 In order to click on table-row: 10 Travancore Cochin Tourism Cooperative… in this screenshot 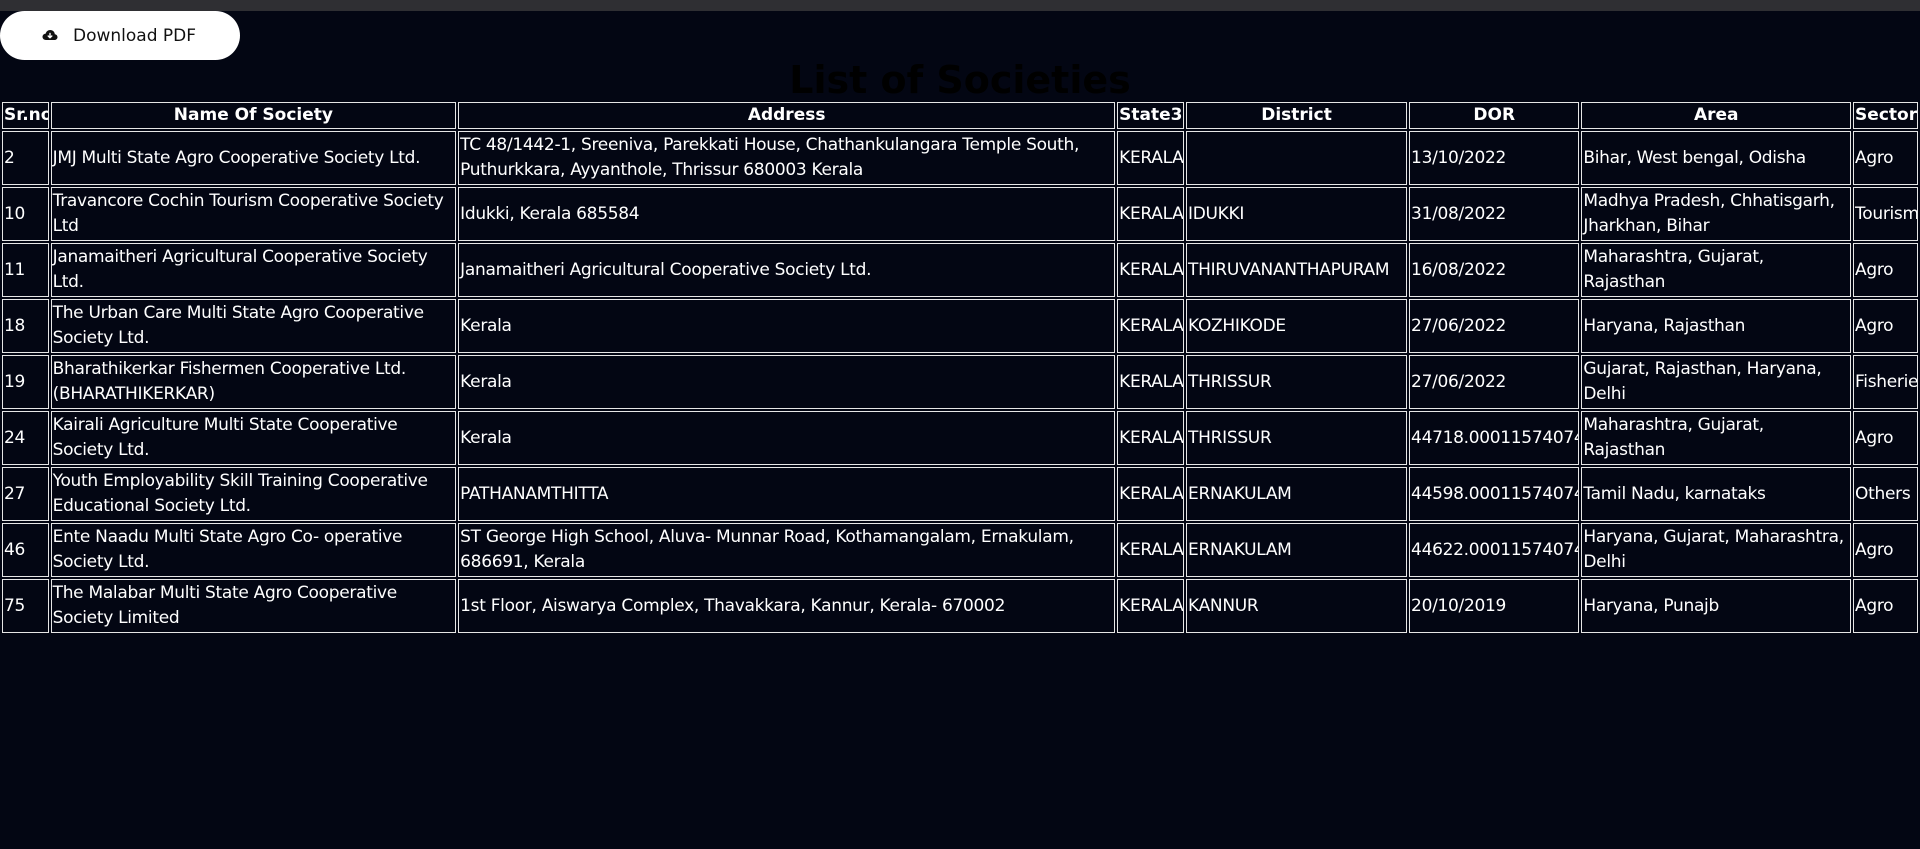, I will do `click(960, 214)`.